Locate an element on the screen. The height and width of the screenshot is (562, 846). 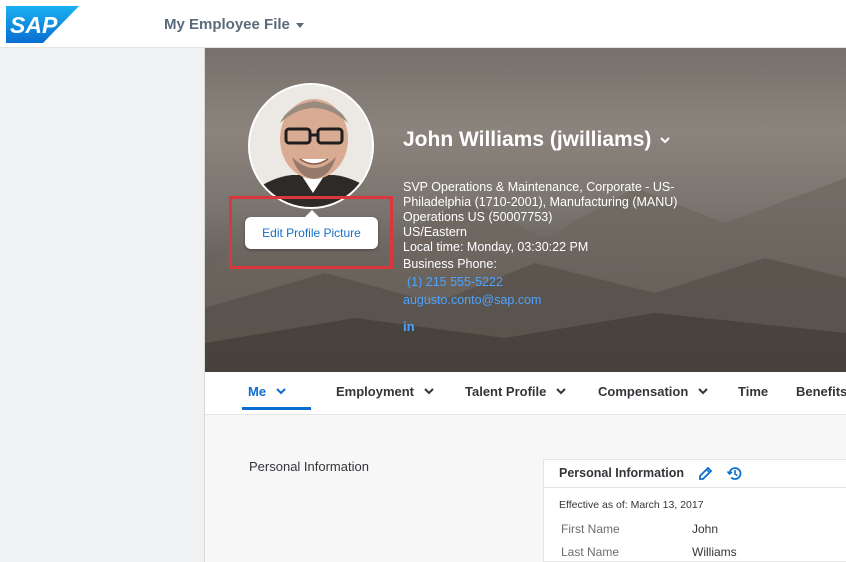
tab-benefits: Benefits is located at coordinates (821, 391).